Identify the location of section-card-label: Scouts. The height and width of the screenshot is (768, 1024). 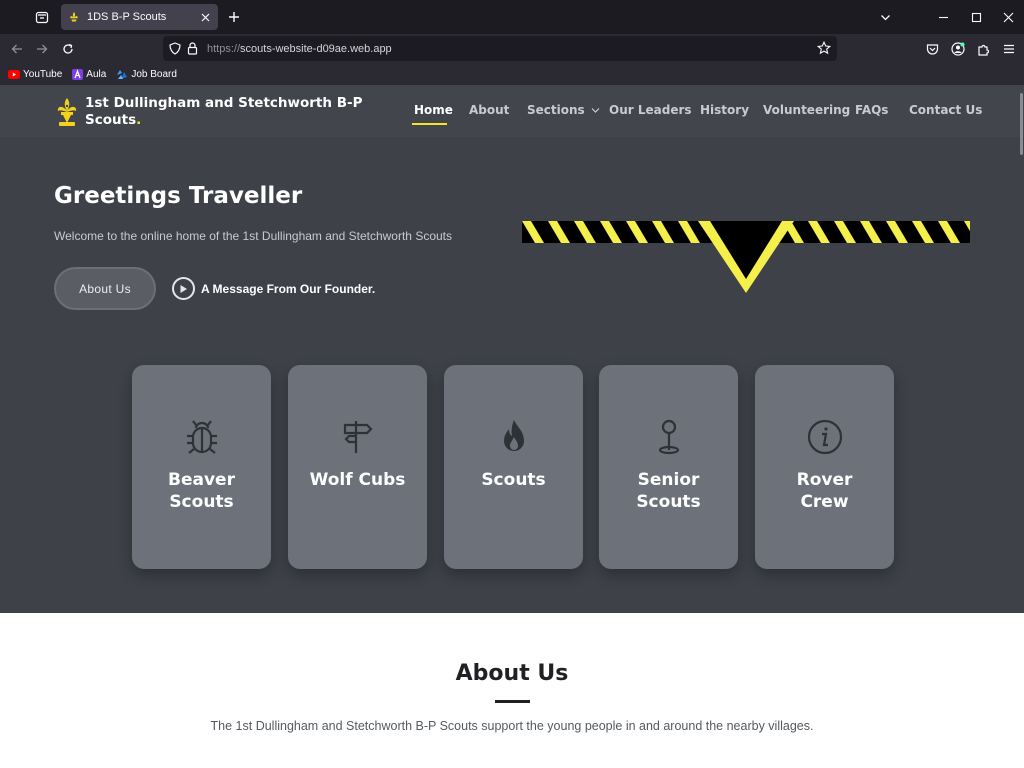
(513, 480).